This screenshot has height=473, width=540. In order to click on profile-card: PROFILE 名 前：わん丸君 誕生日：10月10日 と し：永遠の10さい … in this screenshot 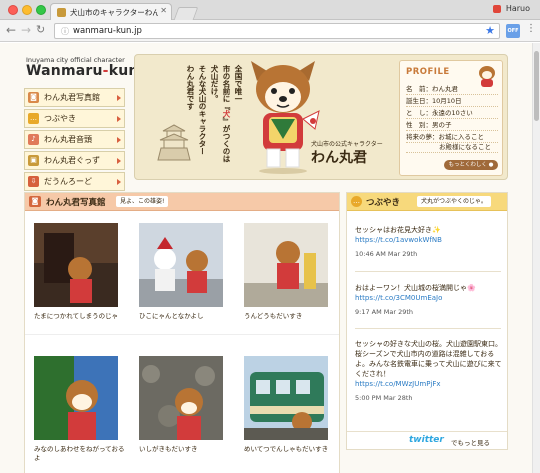, I will do `click(451, 118)`.